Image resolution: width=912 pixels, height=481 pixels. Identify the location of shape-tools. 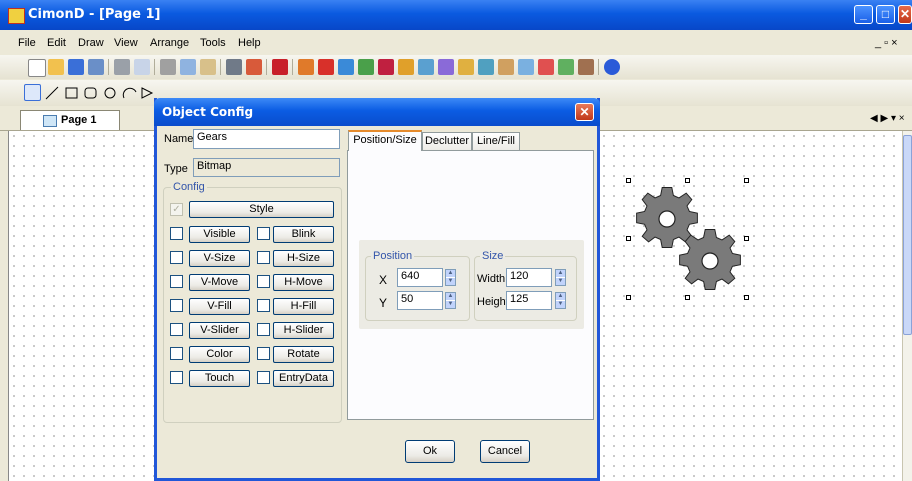
(99, 93).